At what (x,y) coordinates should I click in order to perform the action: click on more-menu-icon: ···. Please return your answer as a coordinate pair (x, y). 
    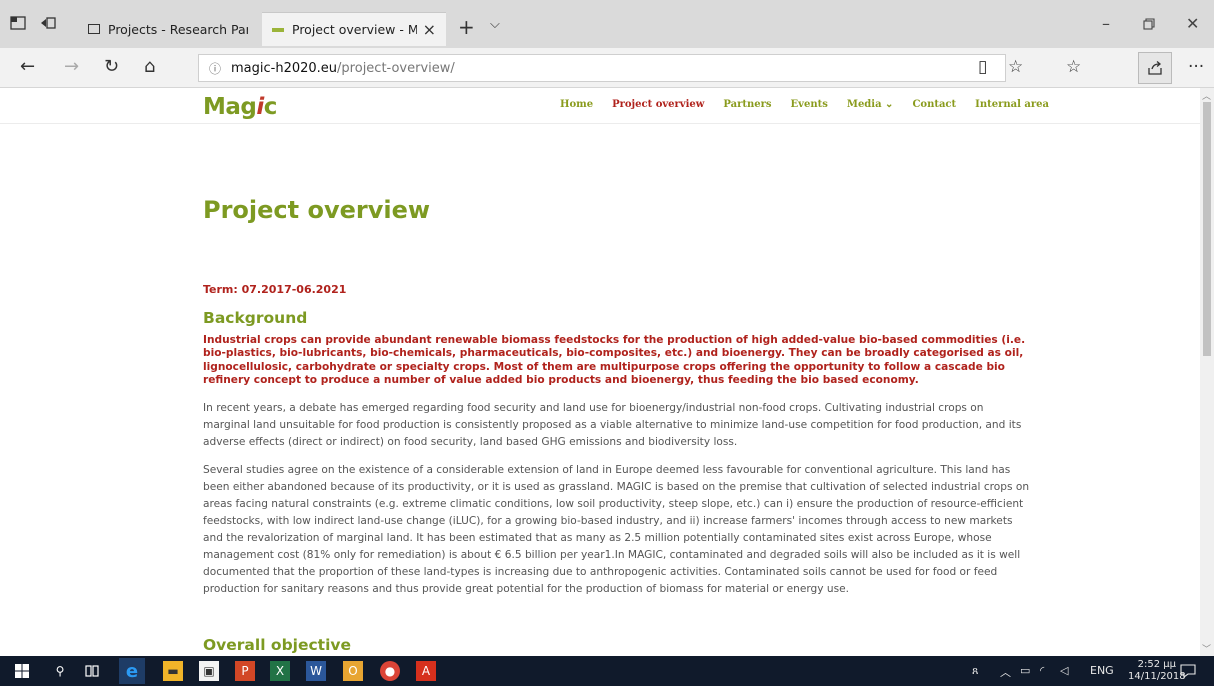
    Looking at the image, I should click on (1196, 67).